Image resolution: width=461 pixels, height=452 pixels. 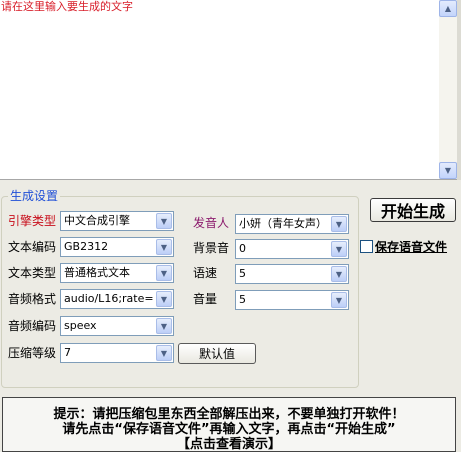 What do you see at coordinates (229, 414) in the screenshot?
I see `hint-line-1: 提示：请把压缩包里东西全部解压出来，不要单独打开软件！` at bounding box center [229, 414].